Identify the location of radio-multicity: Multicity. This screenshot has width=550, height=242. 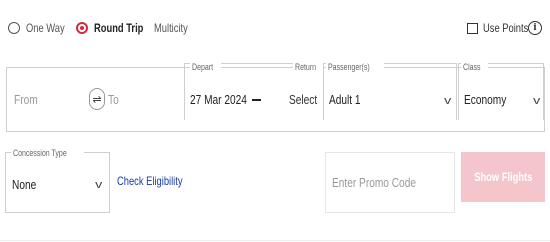
(174, 28).